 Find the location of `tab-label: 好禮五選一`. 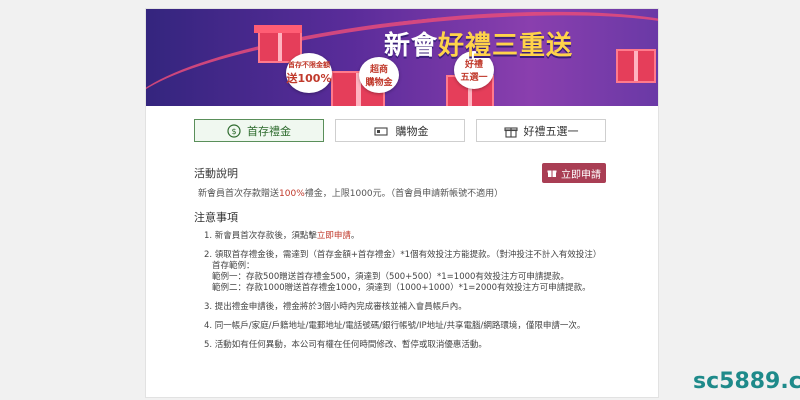

tab-label: 好禮五選一 is located at coordinates (551, 131).